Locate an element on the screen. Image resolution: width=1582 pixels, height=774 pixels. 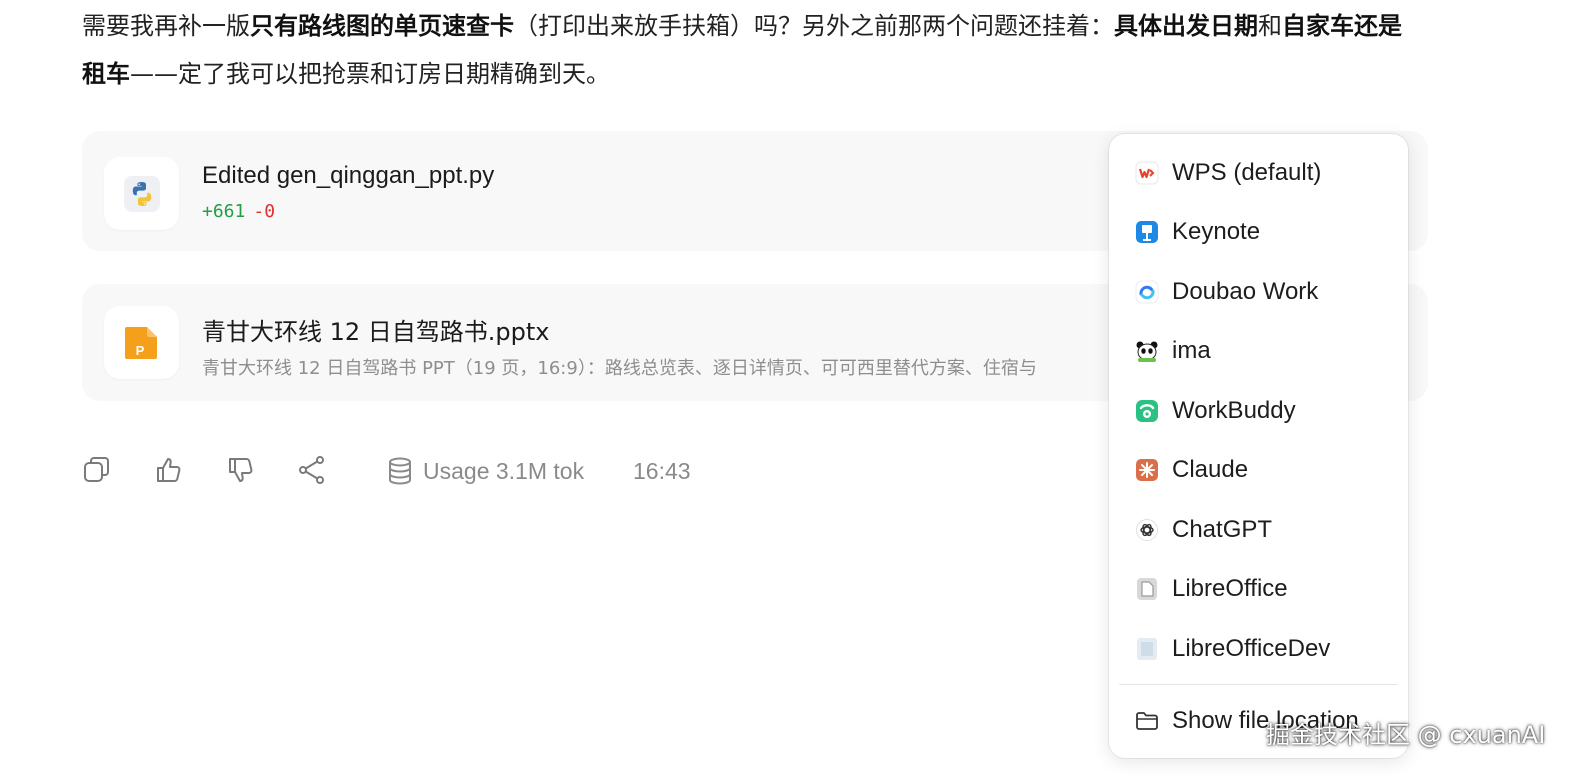
usage-text: Usage 3.1M tok is located at coordinates (504, 470).